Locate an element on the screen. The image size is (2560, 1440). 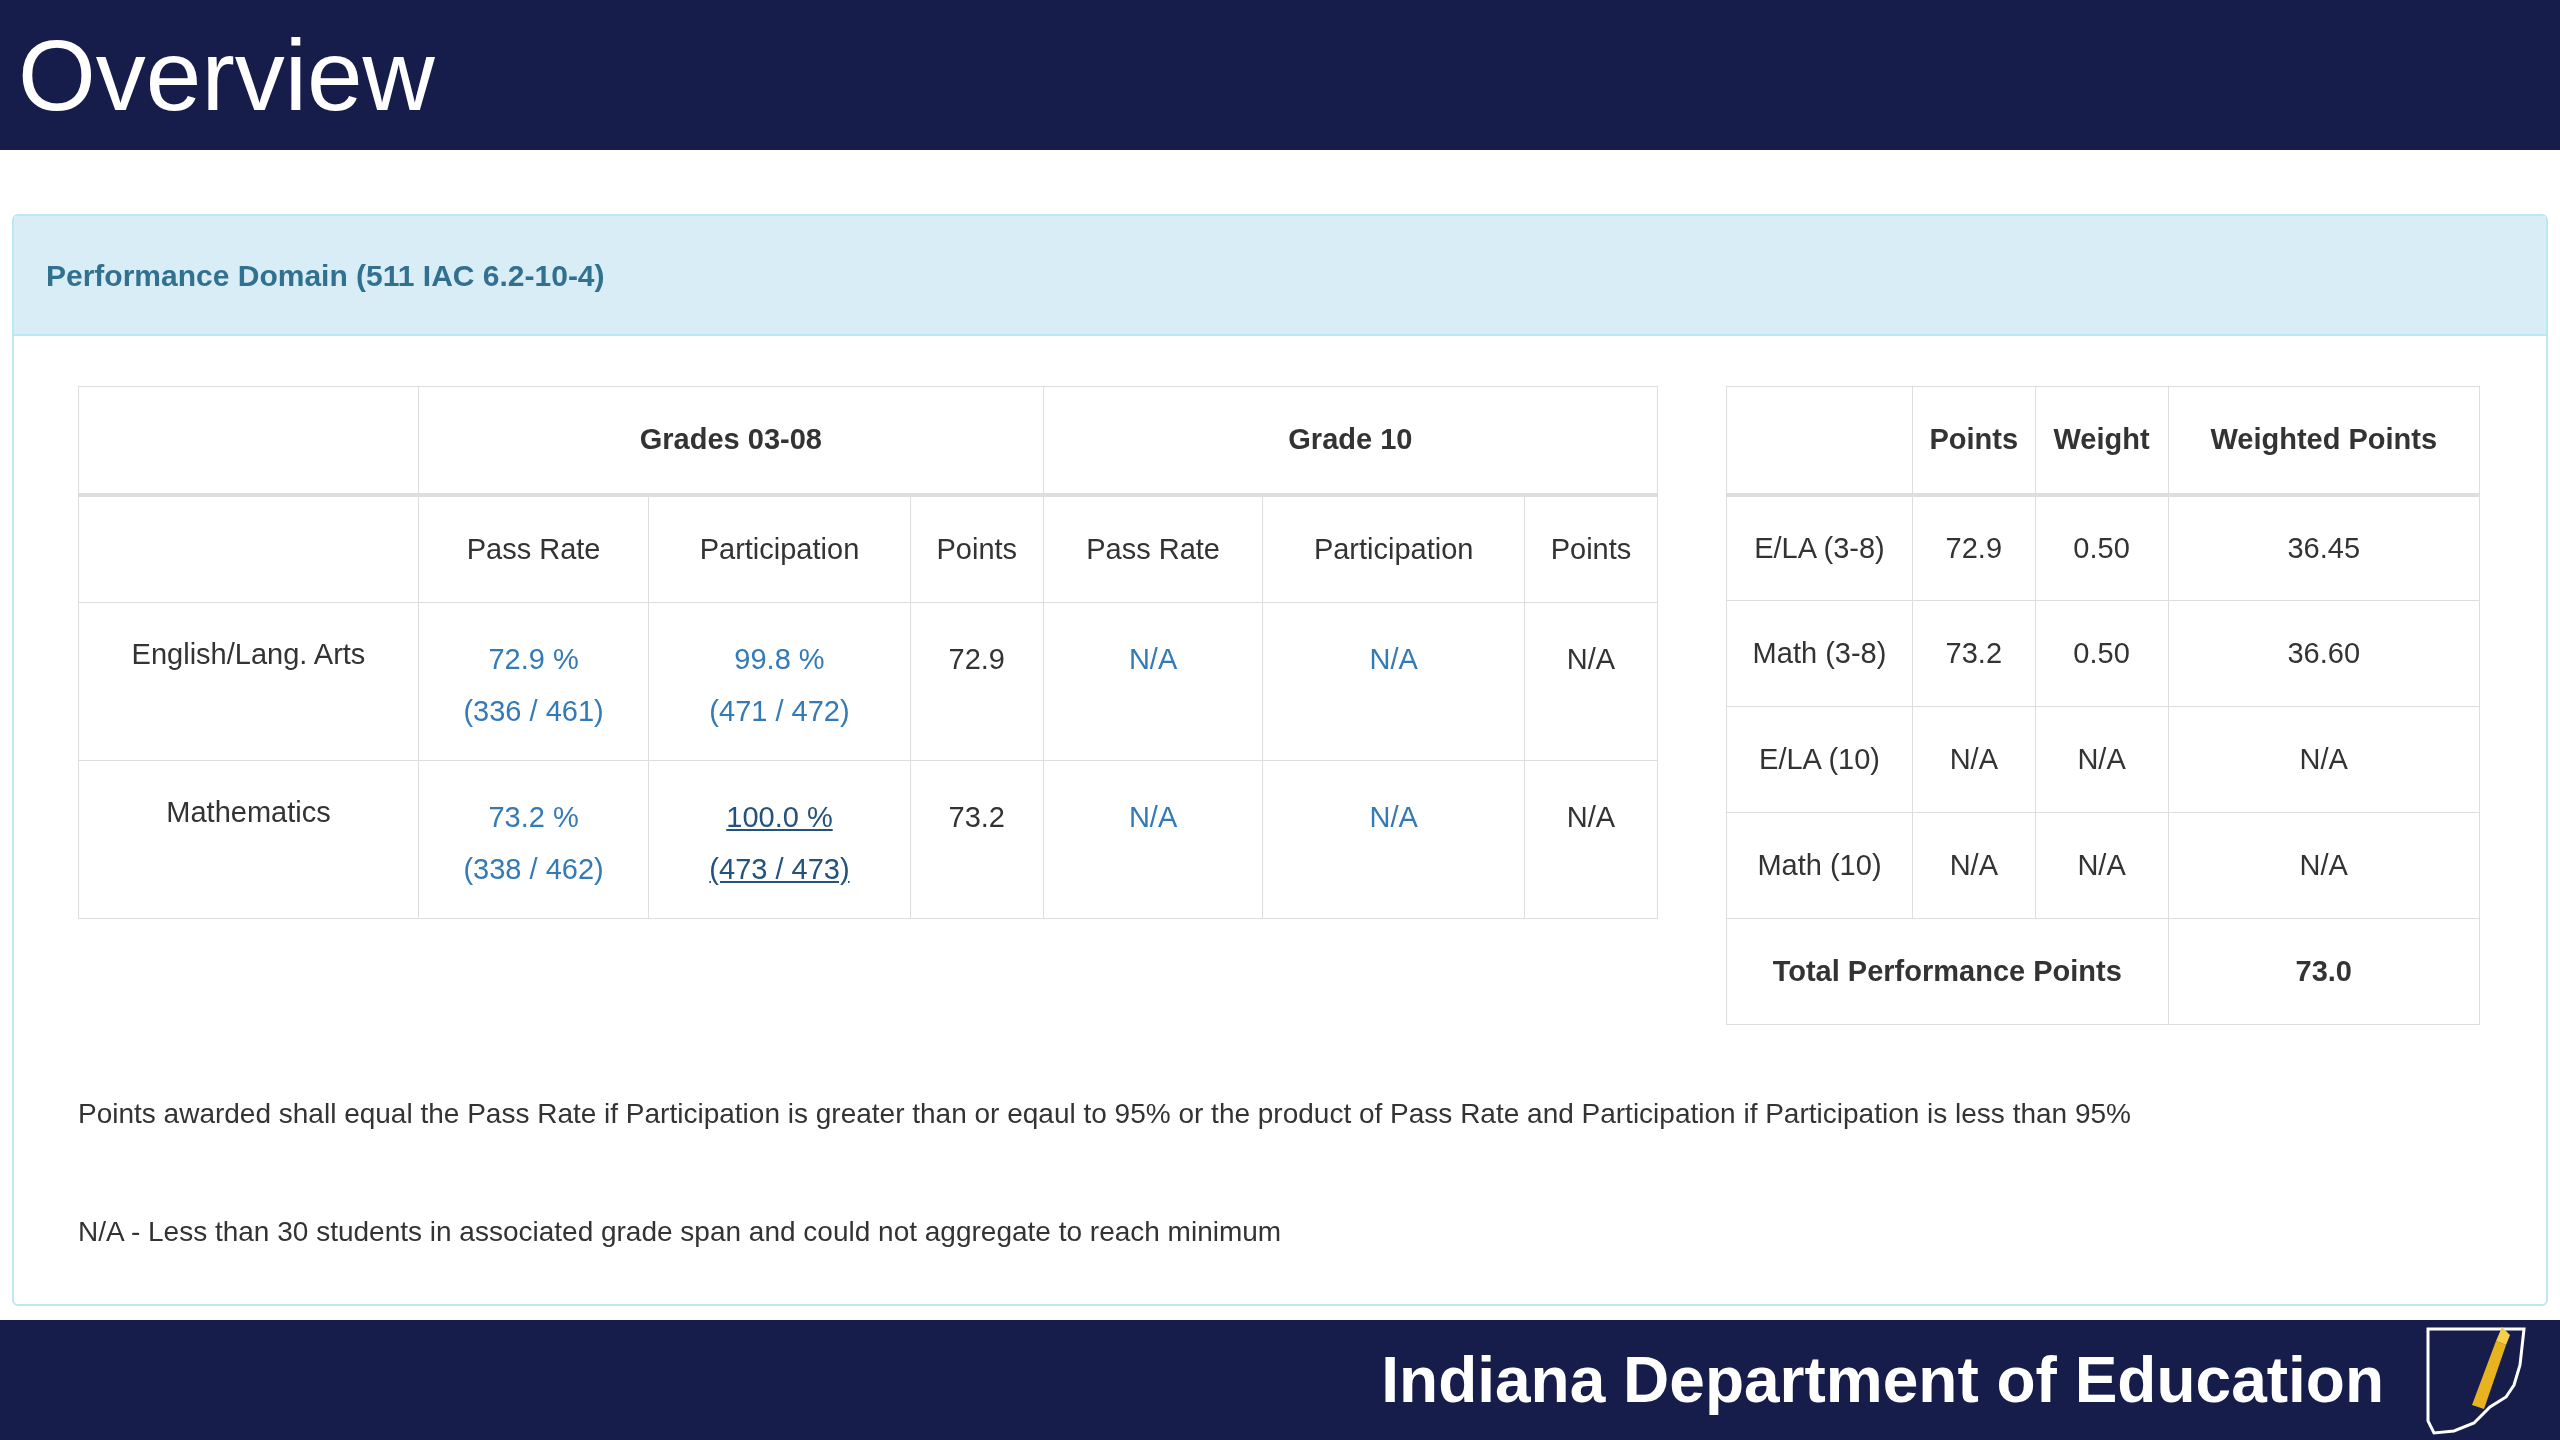
points-value: 73.2 is located at coordinates (976, 817).